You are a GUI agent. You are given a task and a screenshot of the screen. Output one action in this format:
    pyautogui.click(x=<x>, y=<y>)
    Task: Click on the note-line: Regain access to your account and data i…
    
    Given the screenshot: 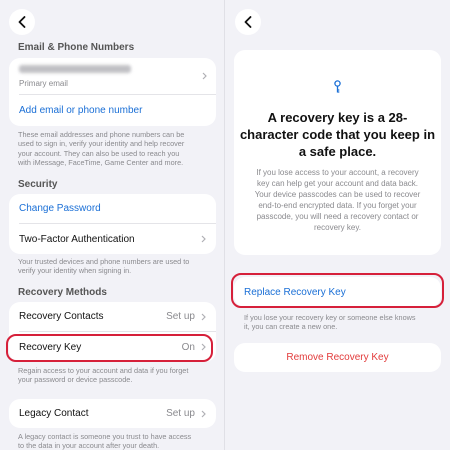 What is the action you would take?
    pyautogui.click(x=103, y=370)
    